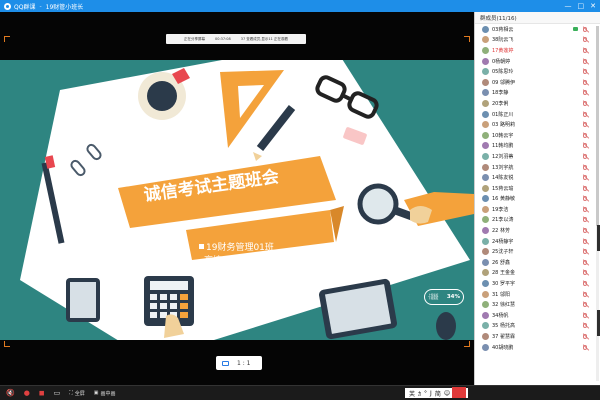  I want to click on picture-in-picture-button: ▣ 画中画, so click(105, 393).